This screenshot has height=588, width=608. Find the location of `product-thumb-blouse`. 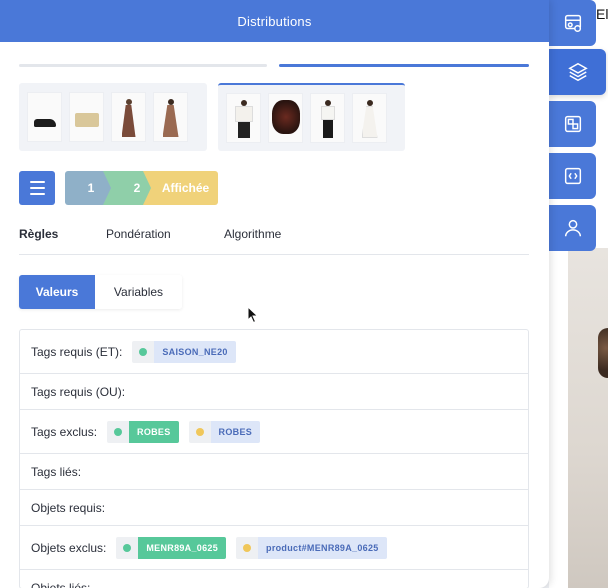

product-thumb-blouse is located at coordinates (243, 118).